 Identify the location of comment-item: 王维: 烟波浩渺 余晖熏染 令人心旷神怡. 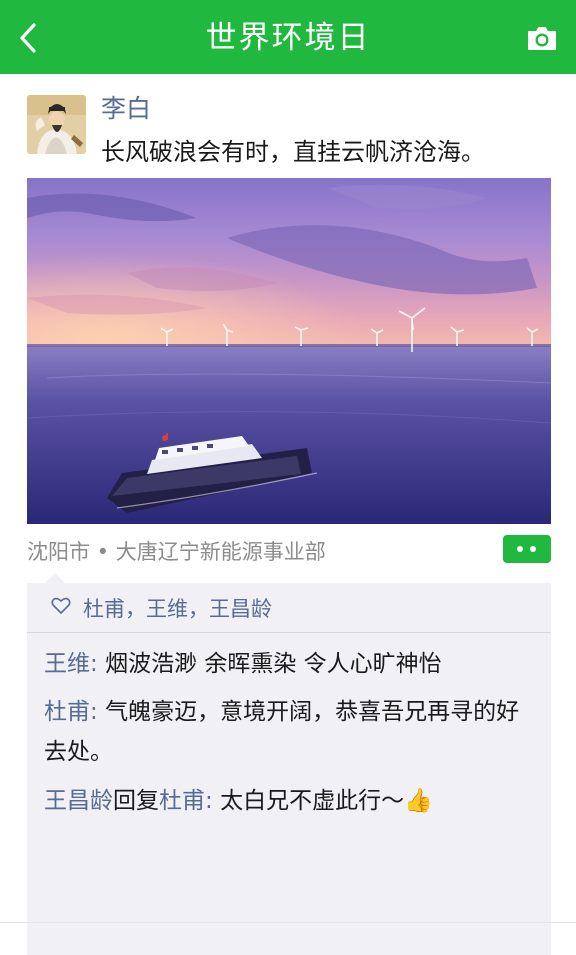
(291, 664).